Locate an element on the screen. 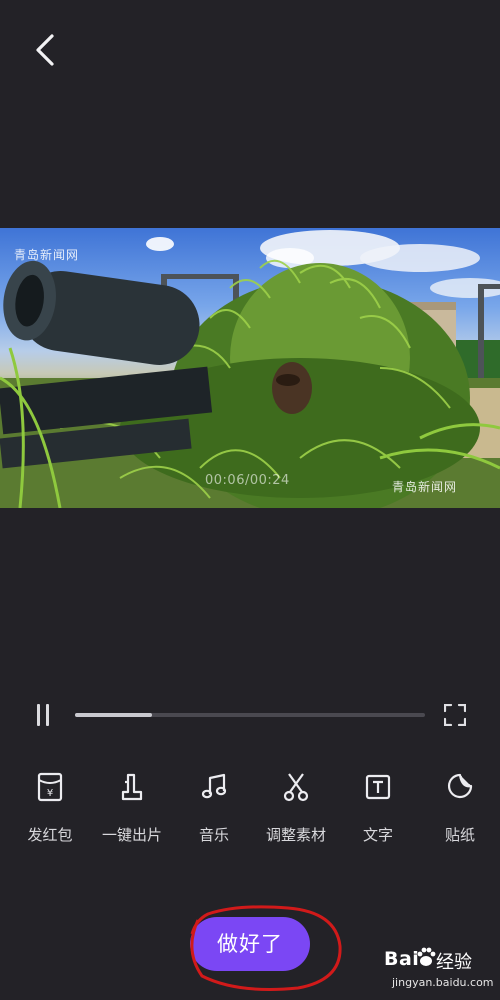  tool-label: 一键出片 is located at coordinates (131, 835).